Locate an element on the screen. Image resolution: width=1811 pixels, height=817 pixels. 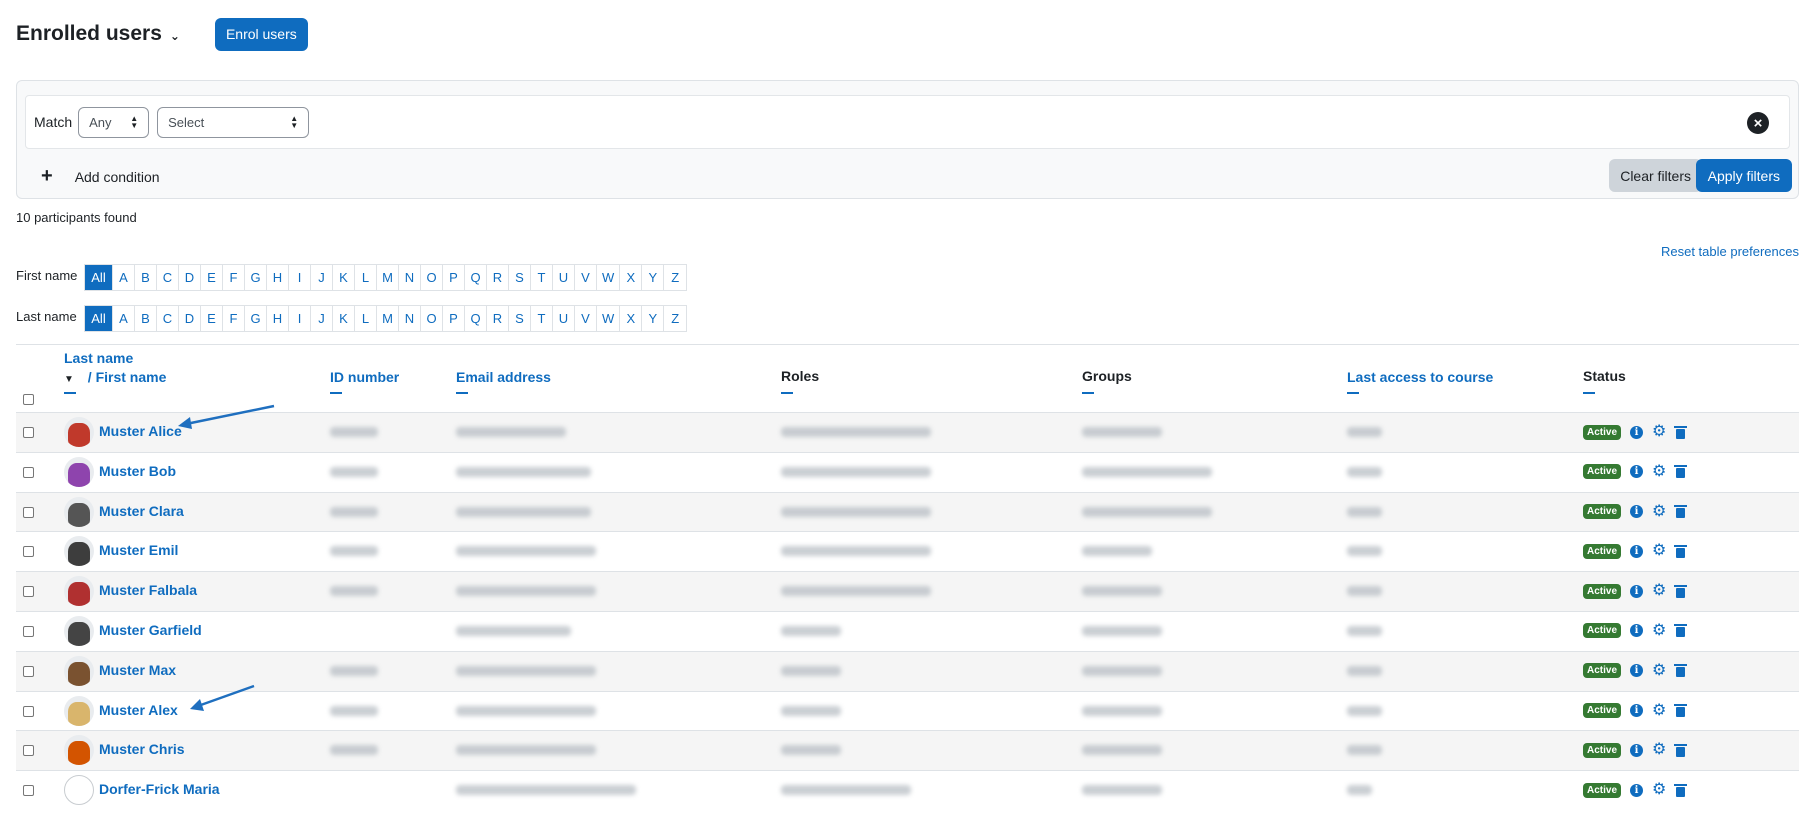
first-name-initial-u: U is located at coordinates (564, 277).